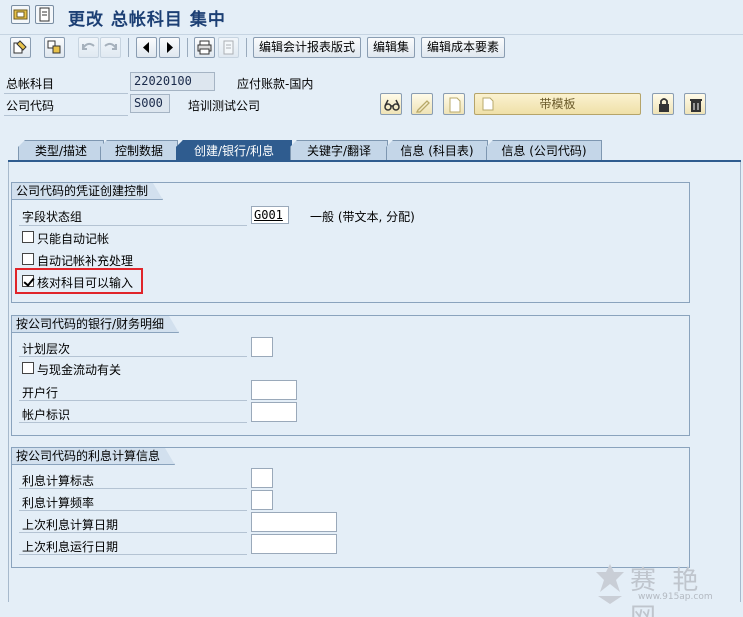 The width and height of the screenshot is (743, 617). What do you see at coordinates (391, 47) in the screenshot?
I see `edit-set-button: 编辑集` at bounding box center [391, 47].